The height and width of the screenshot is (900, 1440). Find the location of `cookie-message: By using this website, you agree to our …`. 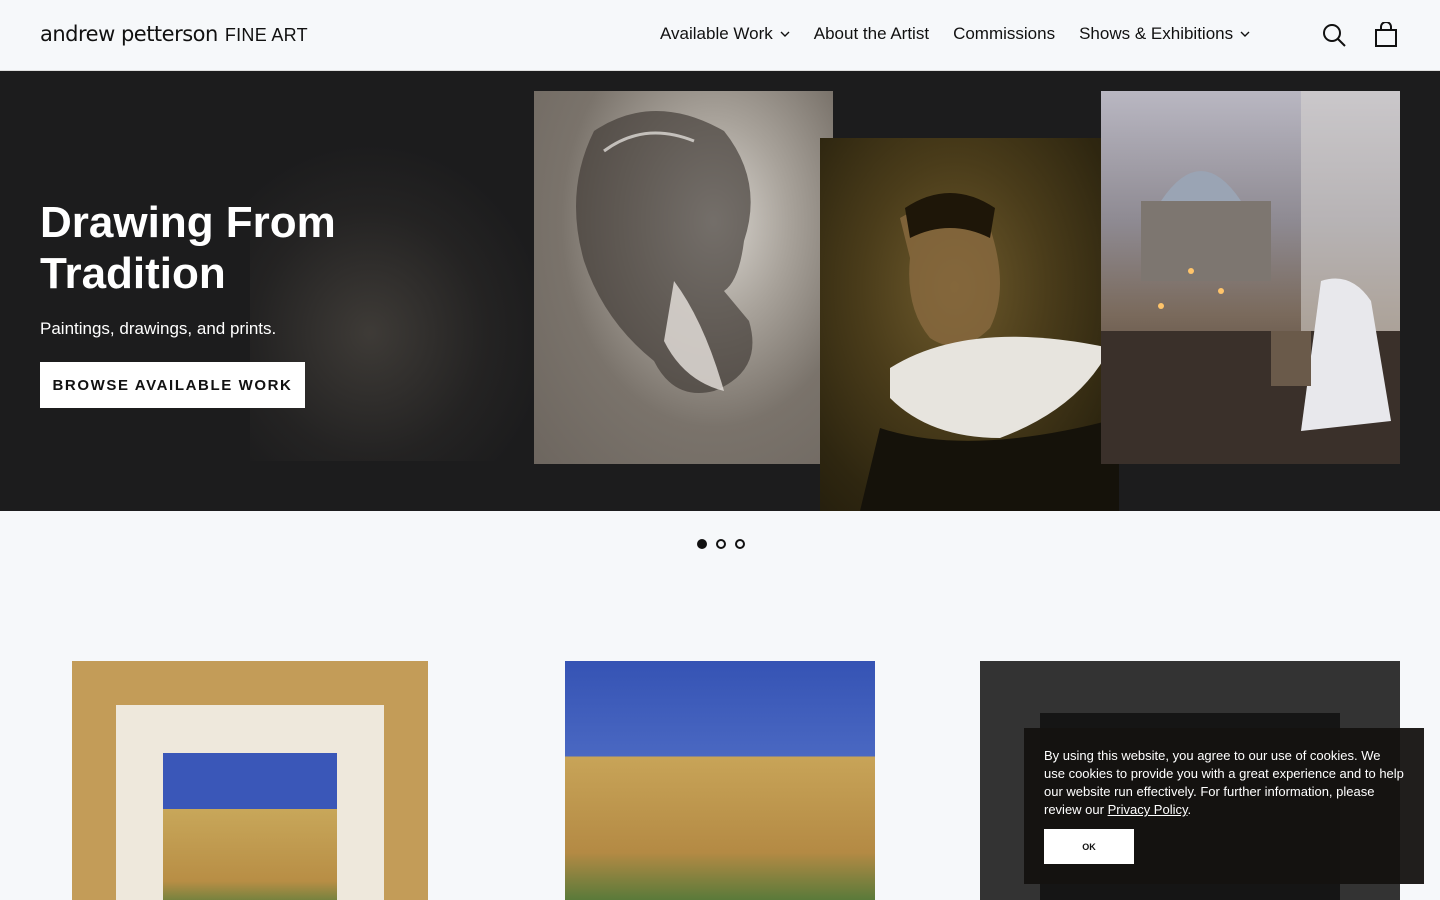

cookie-message: By using this website, you agree to our … is located at coordinates (1224, 782).